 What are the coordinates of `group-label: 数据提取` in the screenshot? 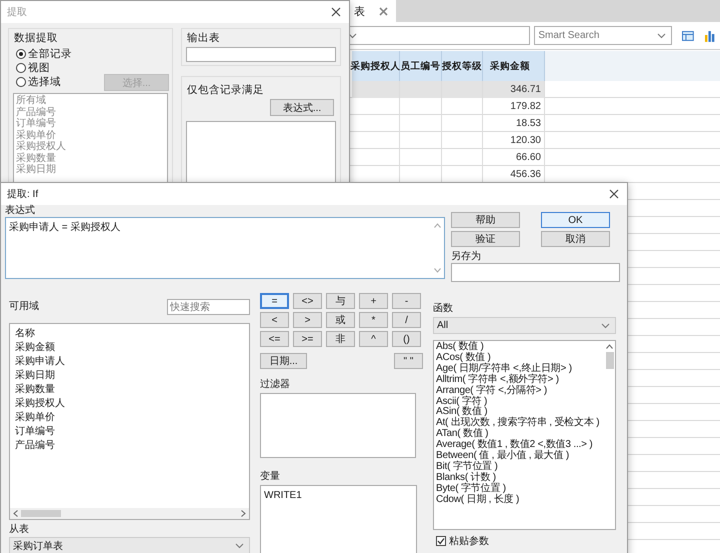 It's located at (36, 38).